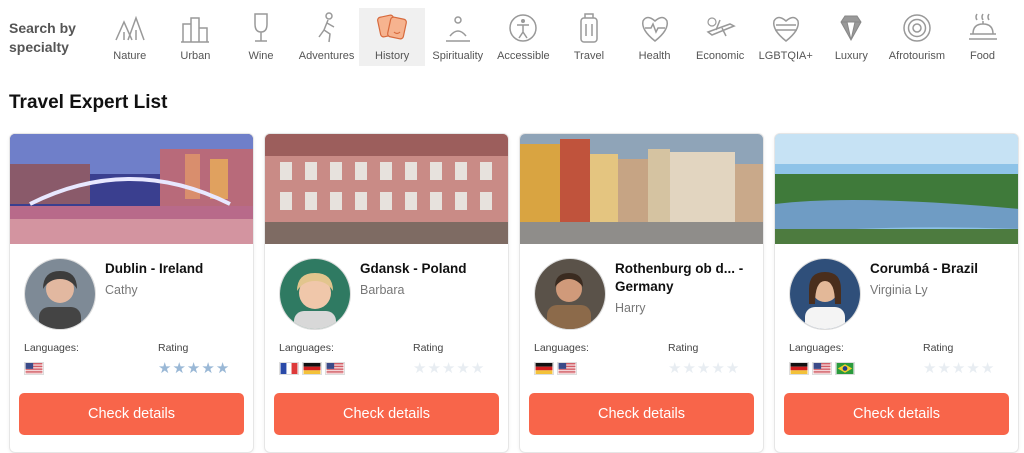 The image size is (1024, 453). What do you see at coordinates (154, 268) in the screenshot?
I see `destination-label: Dublin - Ireland` at bounding box center [154, 268].